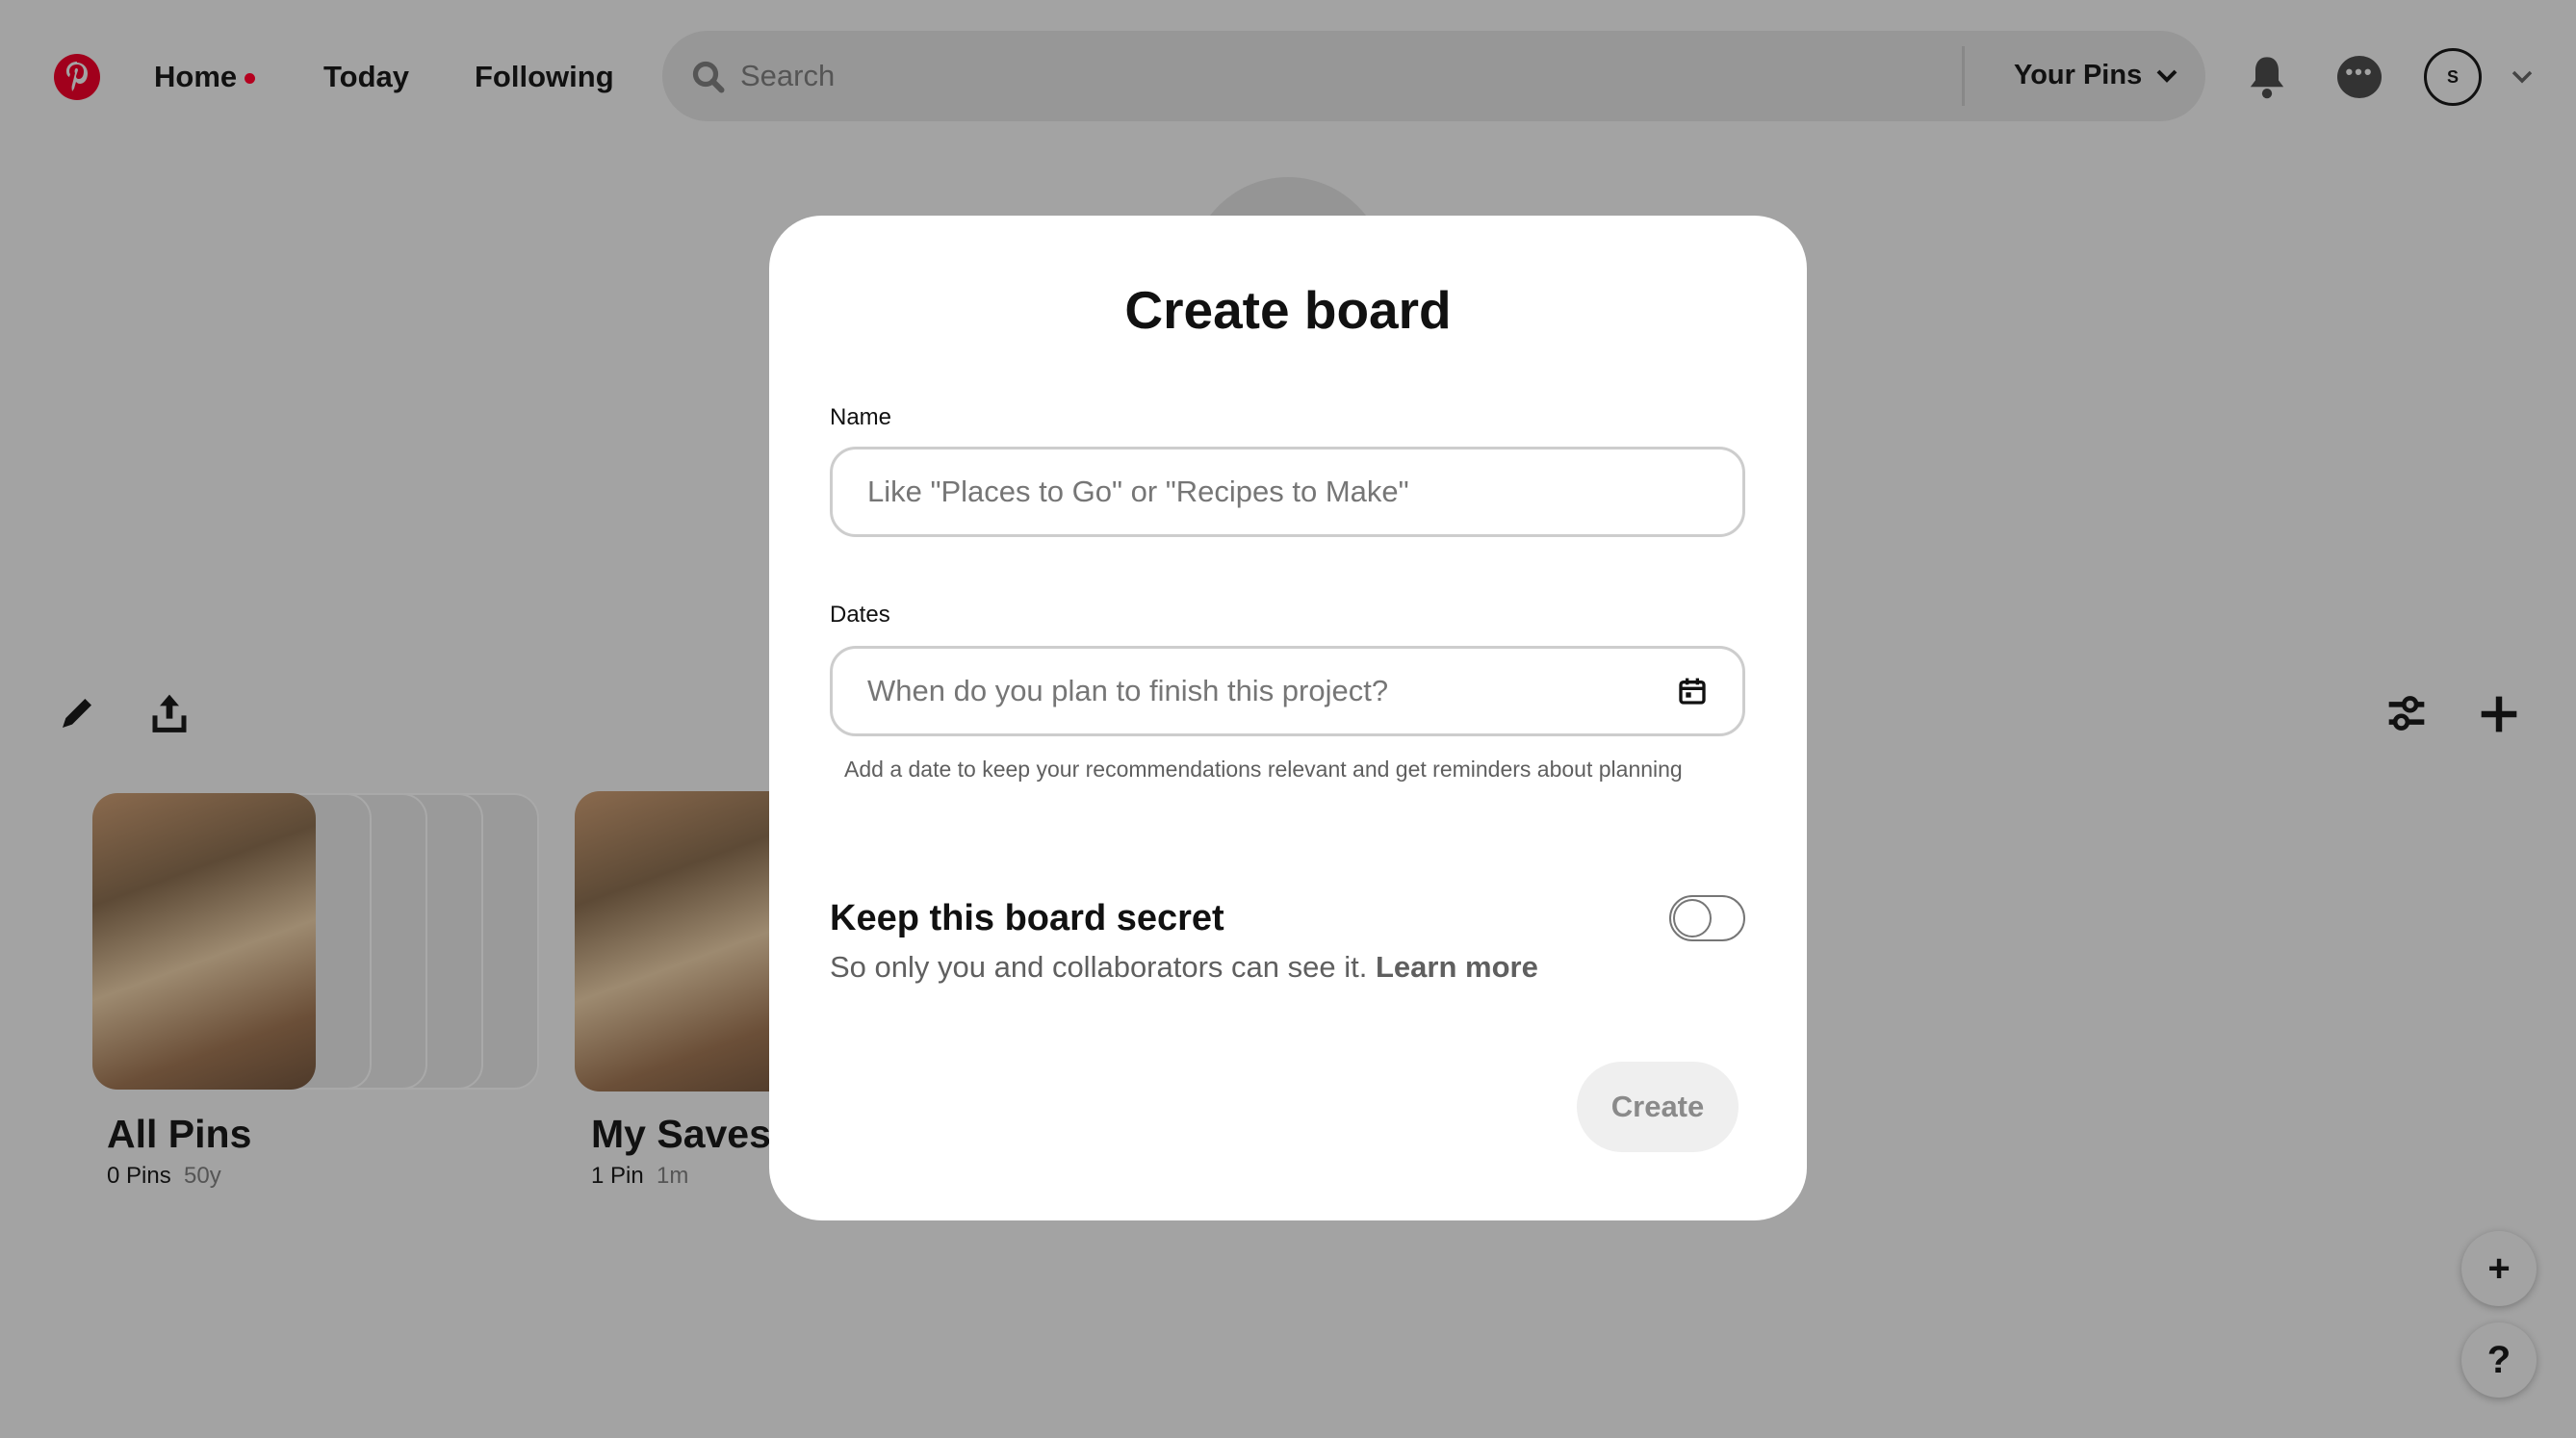 The image size is (2576, 1438). Describe the element at coordinates (1128, 690) in the screenshot. I see `dates-placeholder: When do you plan to finish this project?` at that location.